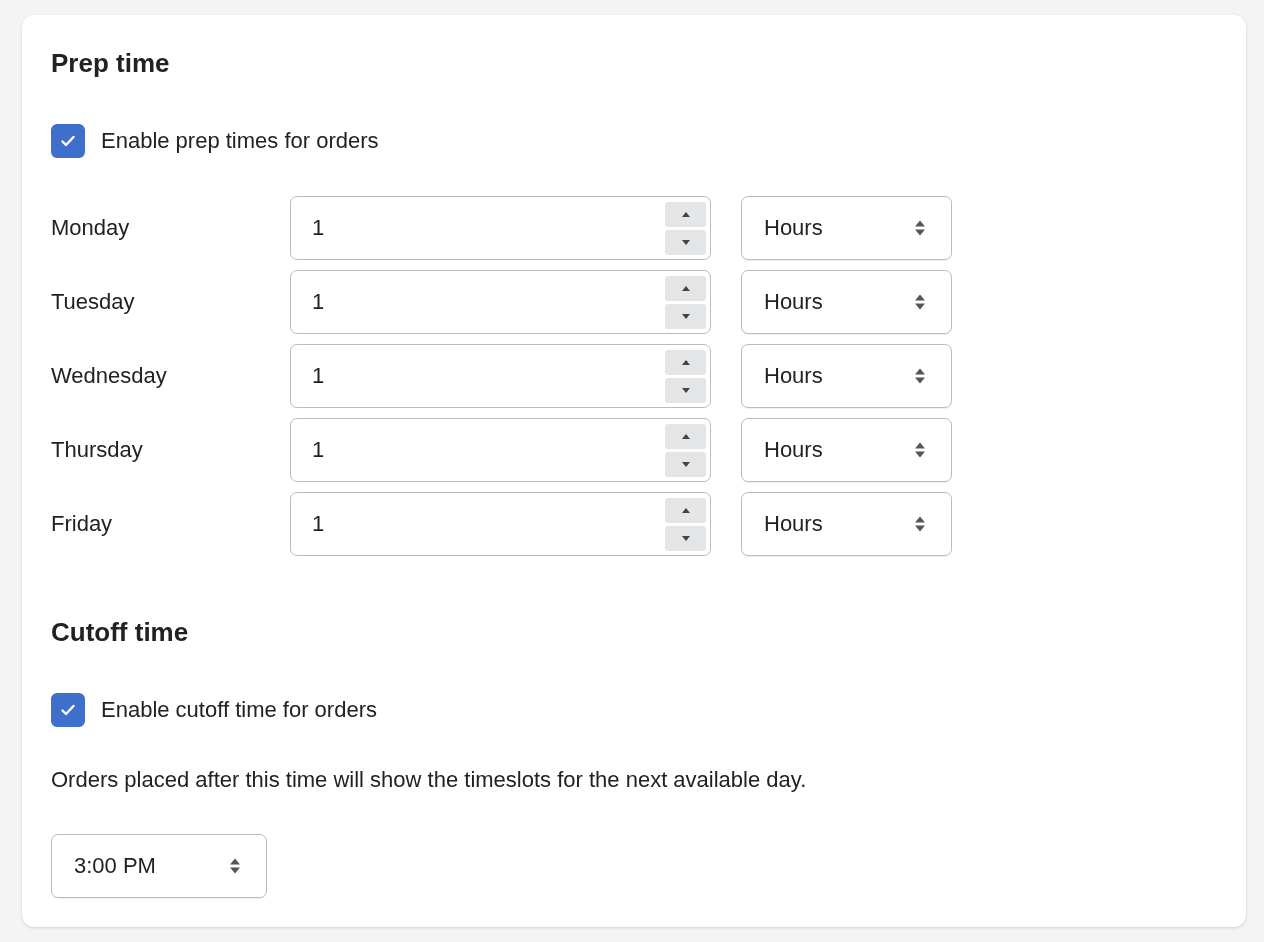  Describe the element at coordinates (109, 376) in the screenshot. I see `day-label: Wednesday` at that location.